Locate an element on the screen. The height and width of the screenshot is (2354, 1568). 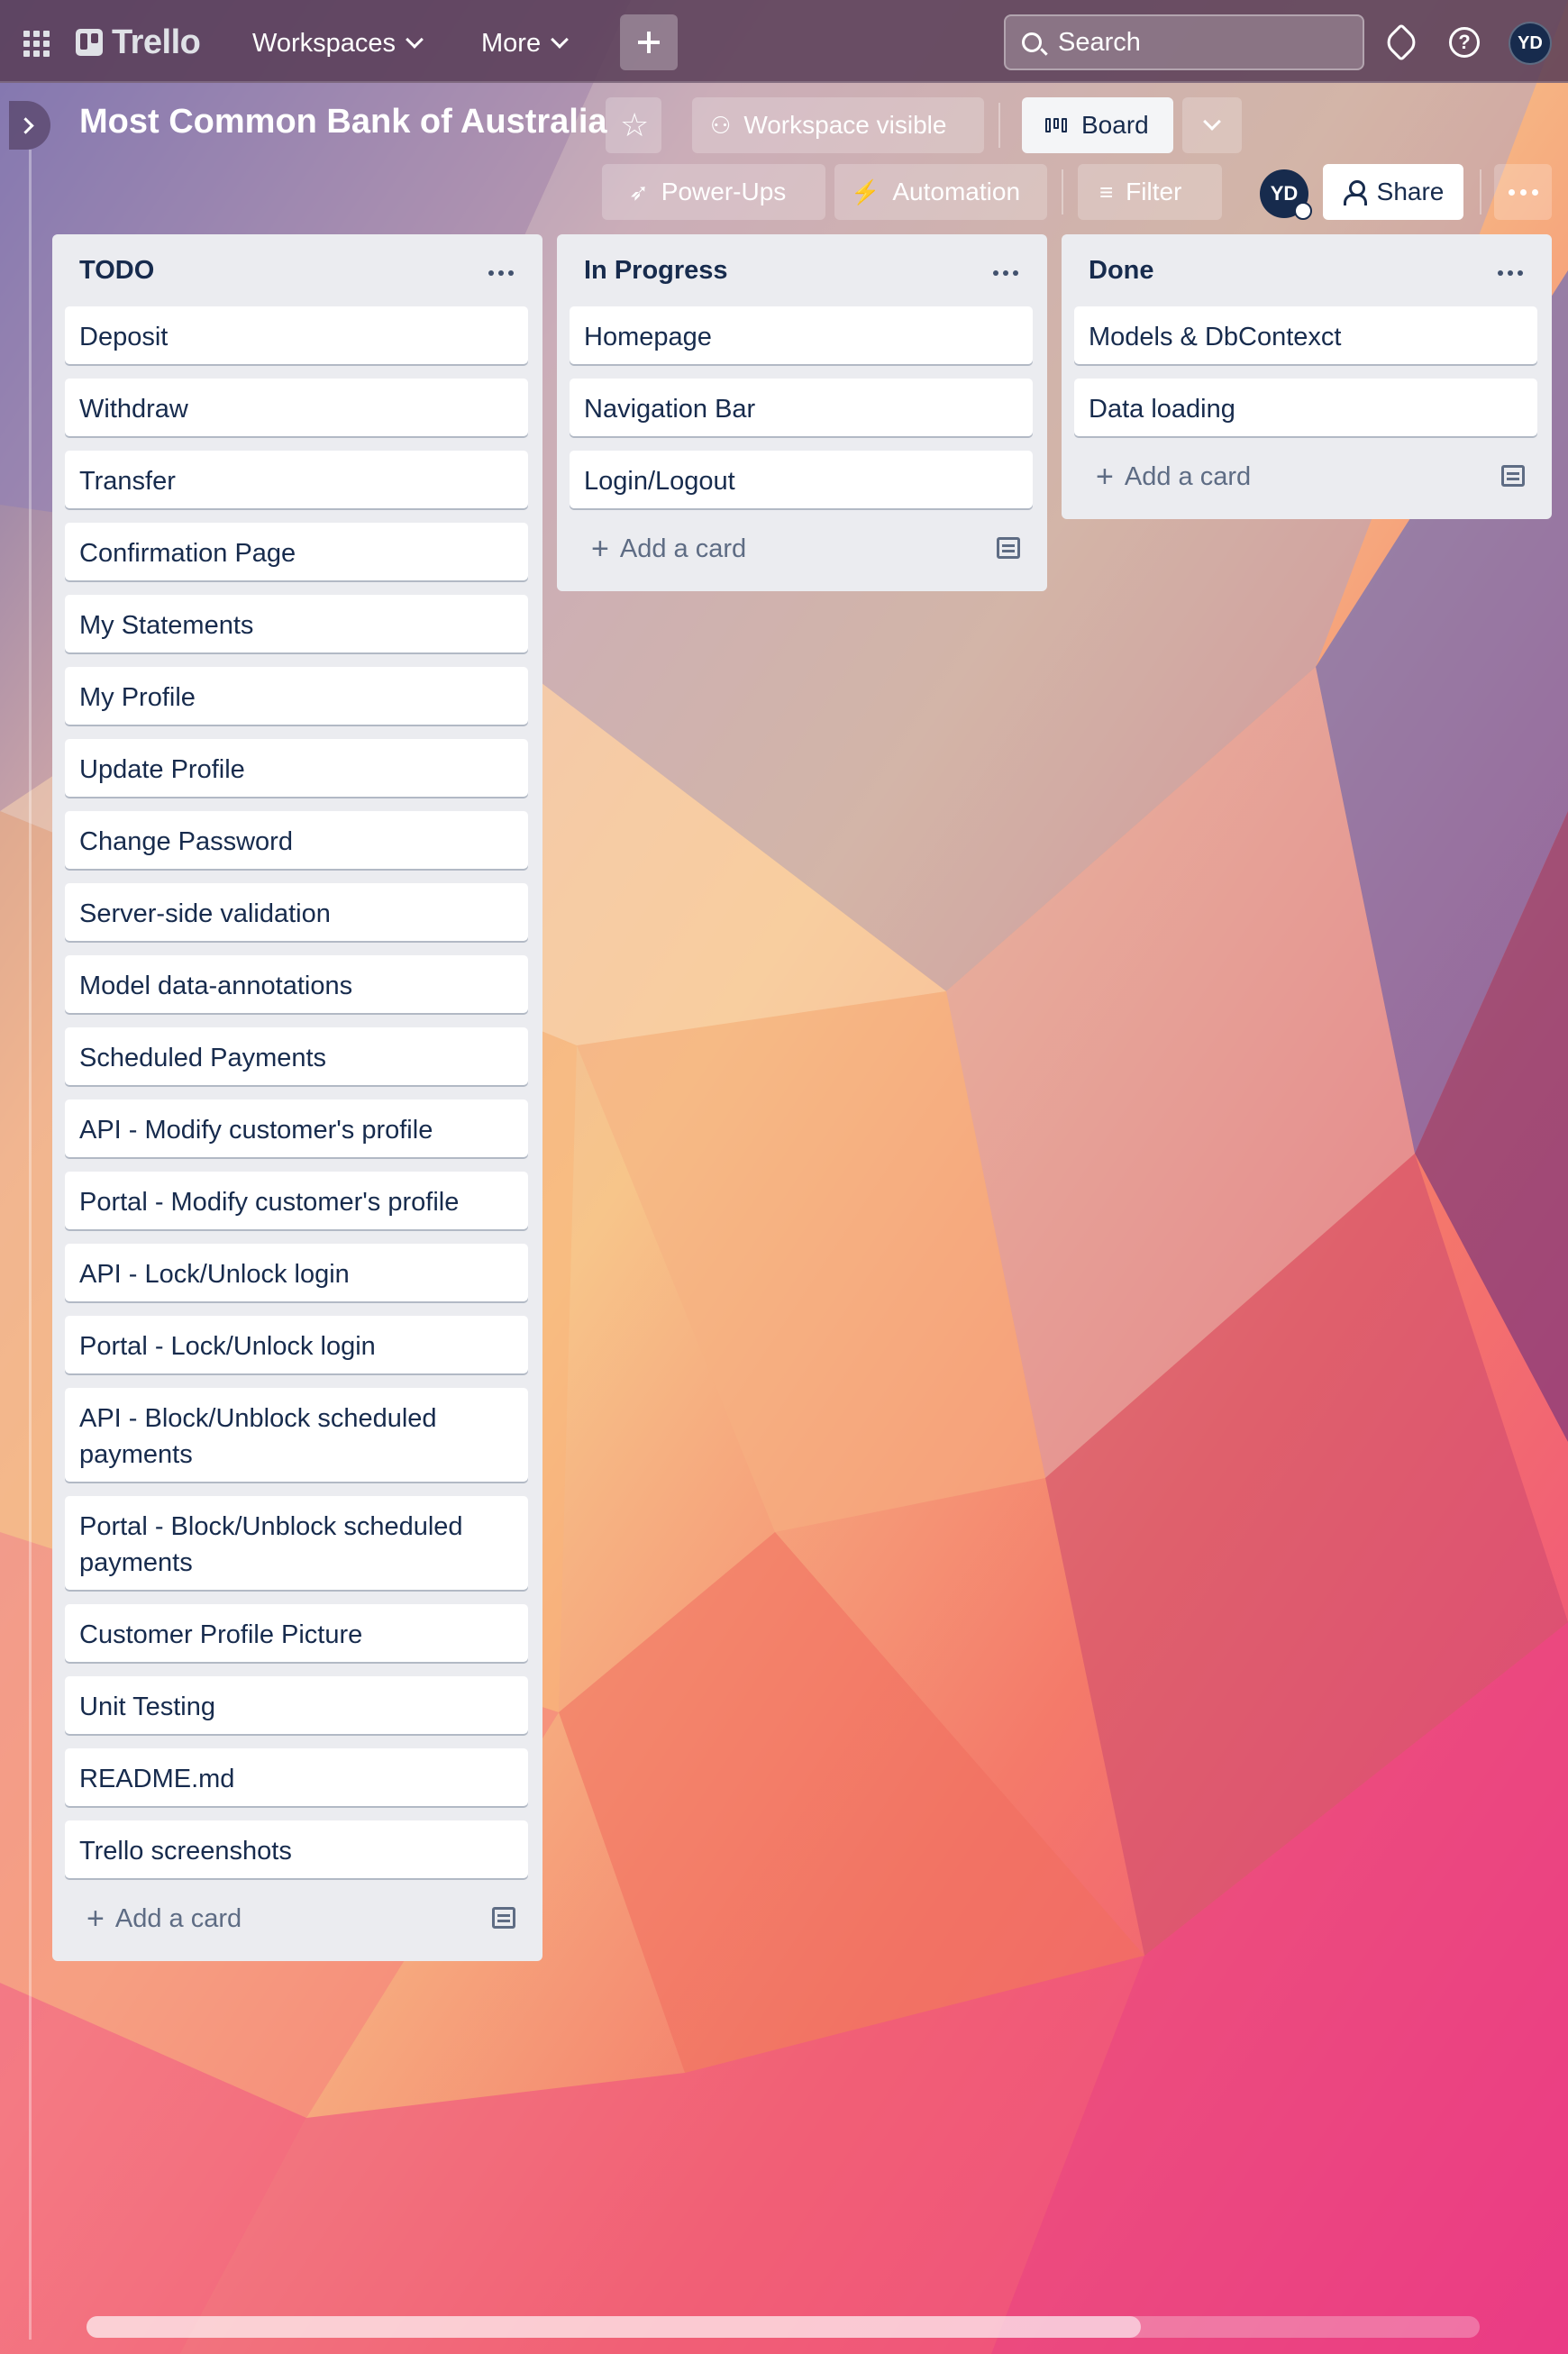
rocket-icon: ➶ is located at coordinates (639, 191).